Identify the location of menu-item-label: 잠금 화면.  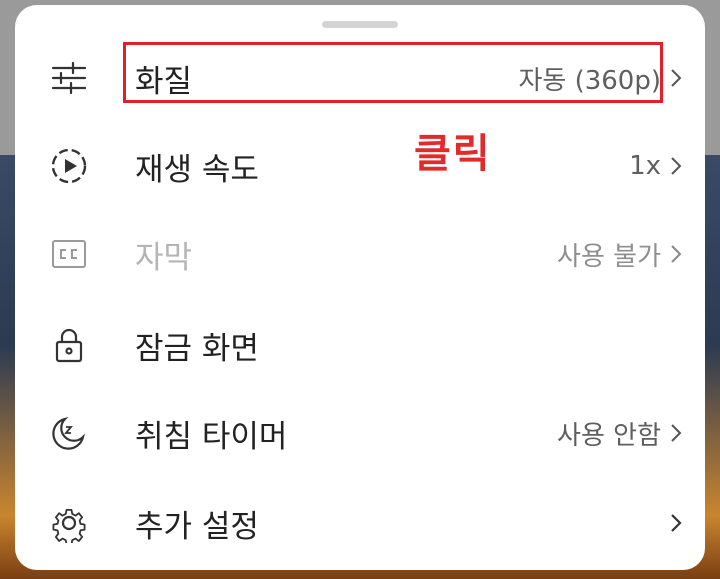
(197, 348).